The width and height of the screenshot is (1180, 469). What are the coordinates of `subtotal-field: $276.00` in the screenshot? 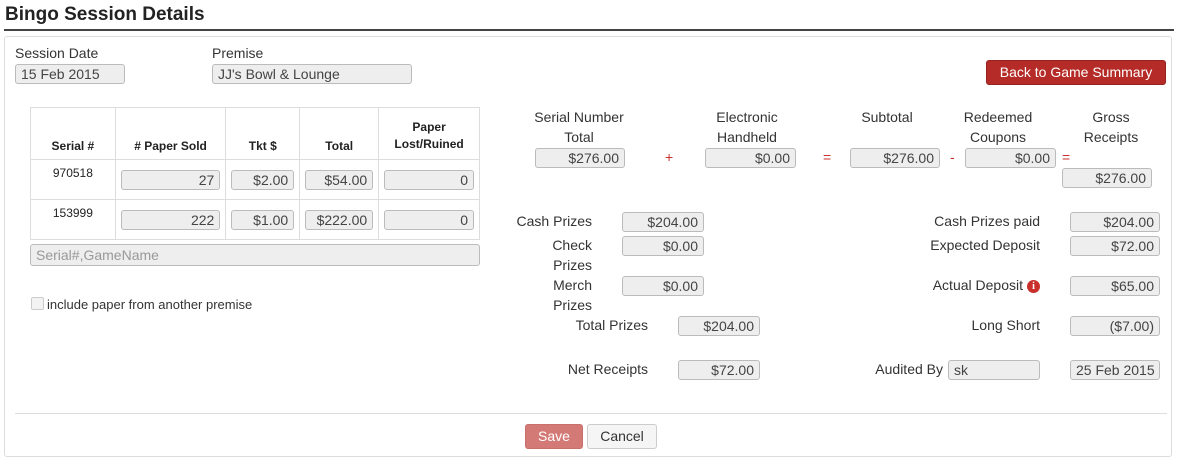 It's located at (895, 158).